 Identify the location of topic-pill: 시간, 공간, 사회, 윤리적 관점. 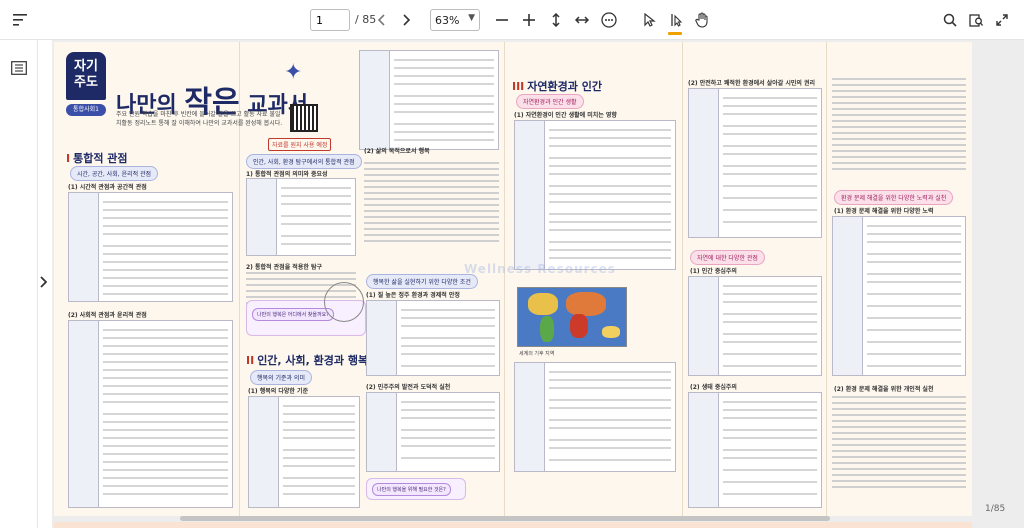
(114, 173).